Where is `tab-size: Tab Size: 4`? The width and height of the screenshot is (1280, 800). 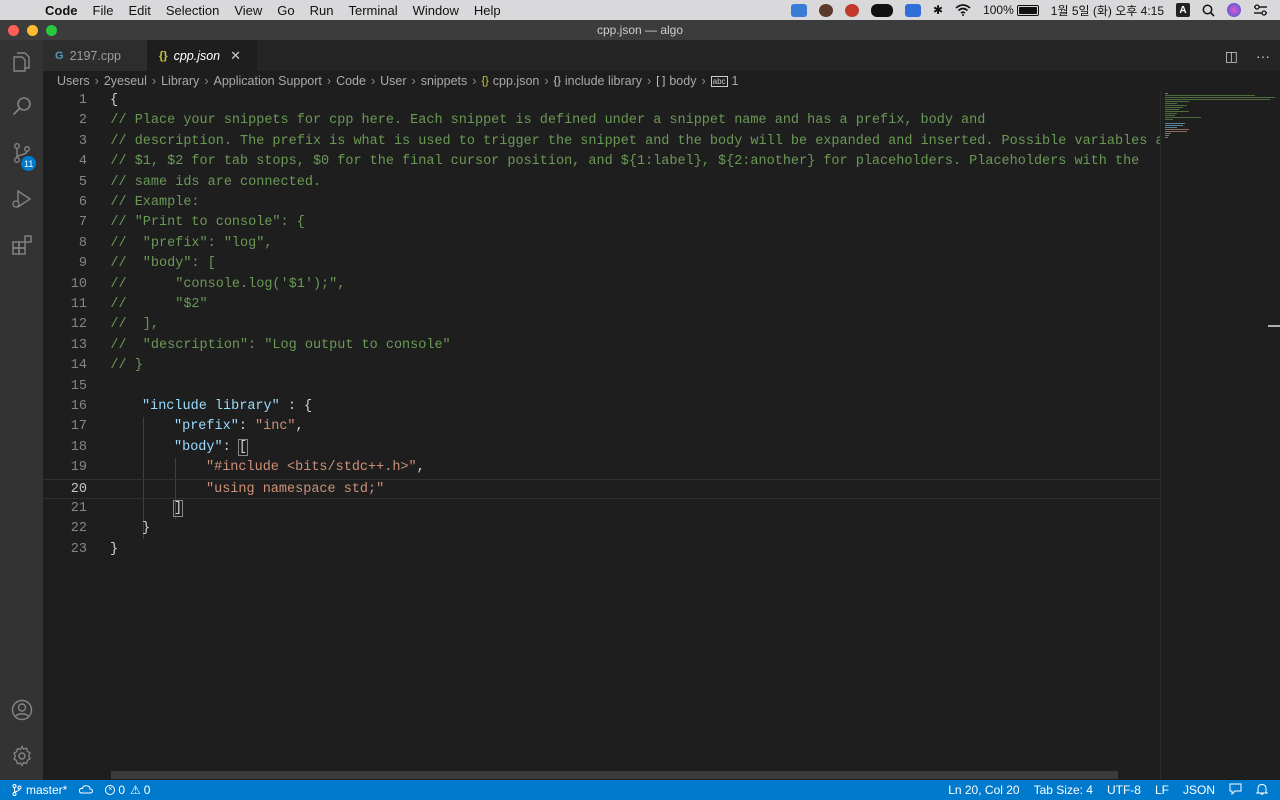
tab-size: Tab Size: 4 is located at coordinates (1063, 790).